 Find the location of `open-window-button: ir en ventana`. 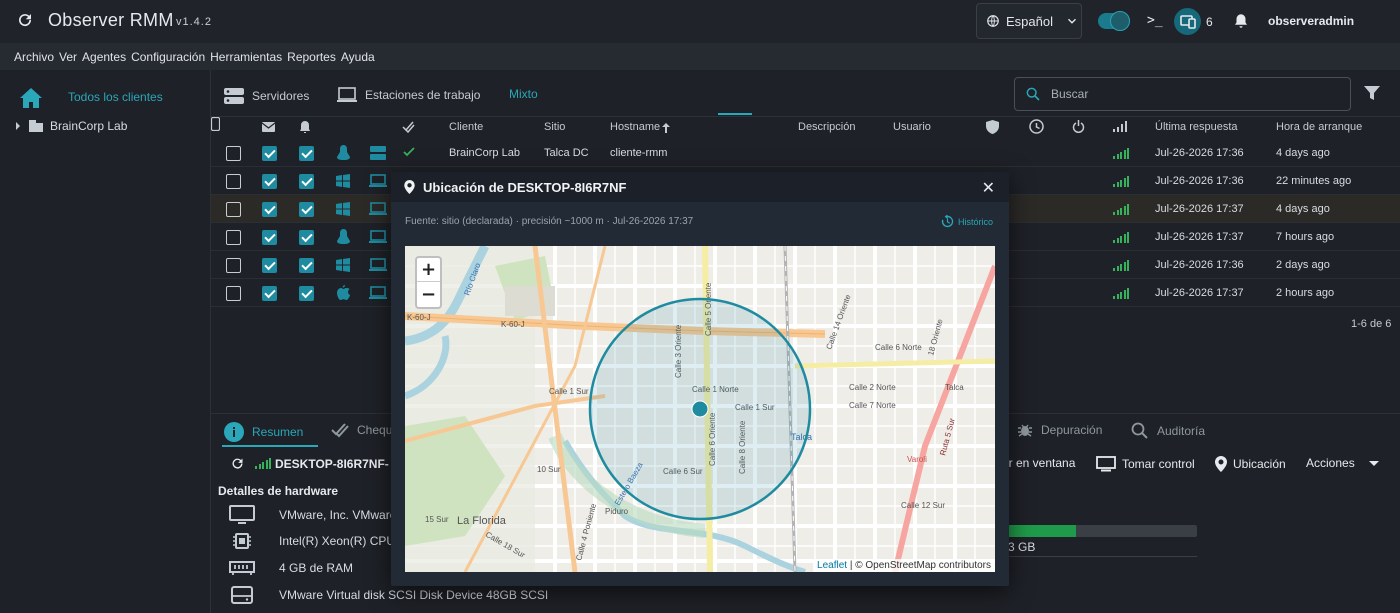

open-window-button: ir en ventana is located at coordinates (1040, 463).